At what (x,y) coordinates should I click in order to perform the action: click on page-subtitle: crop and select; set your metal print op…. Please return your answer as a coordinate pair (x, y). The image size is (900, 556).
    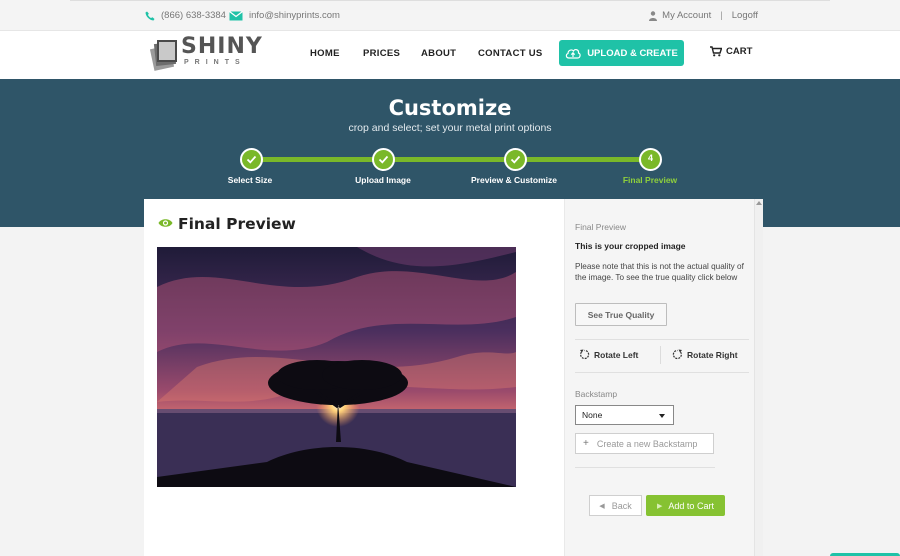
    Looking at the image, I should click on (450, 128).